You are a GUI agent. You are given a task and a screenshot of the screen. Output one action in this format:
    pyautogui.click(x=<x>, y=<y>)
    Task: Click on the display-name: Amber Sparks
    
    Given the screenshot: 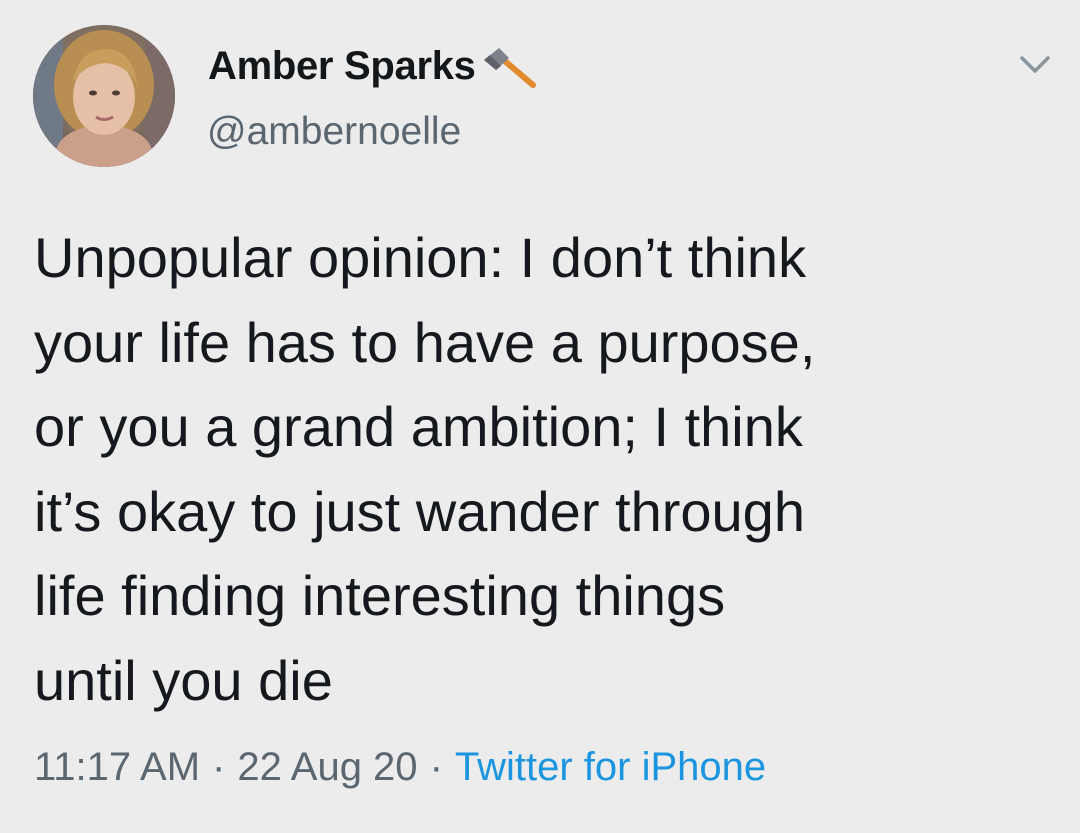 What is the action you would take?
    pyautogui.click(x=342, y=66)
    